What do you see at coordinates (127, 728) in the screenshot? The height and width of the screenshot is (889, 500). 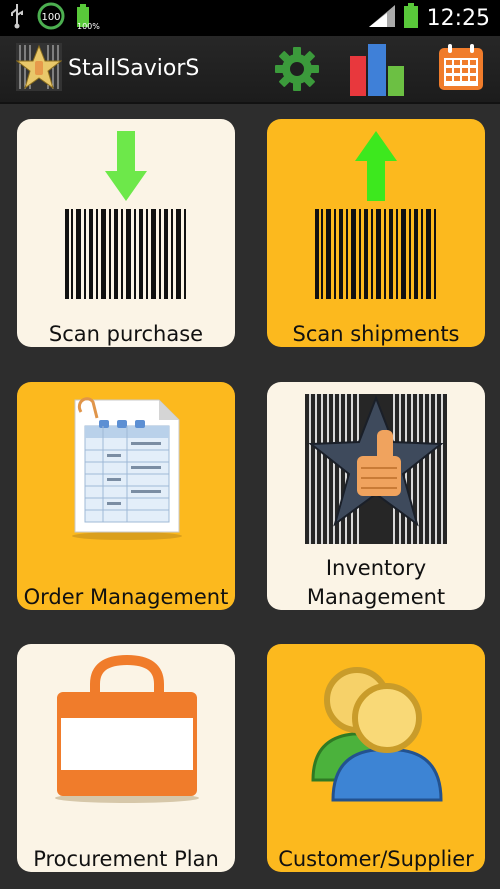 I see `shopping-bag-icon` at bounding box center [127, 728].